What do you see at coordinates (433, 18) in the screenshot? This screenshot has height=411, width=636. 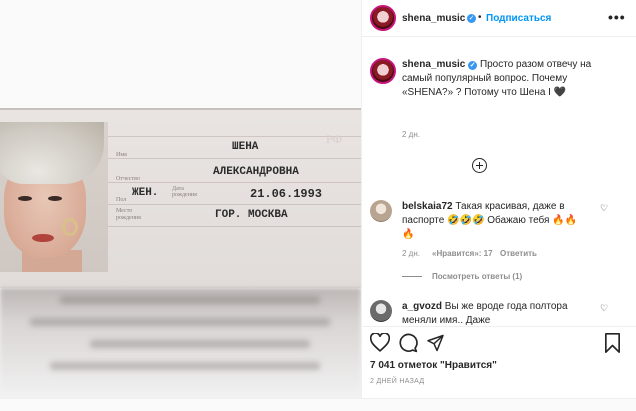 I see `author-username: shena_music` at bounding box center [433, 18].